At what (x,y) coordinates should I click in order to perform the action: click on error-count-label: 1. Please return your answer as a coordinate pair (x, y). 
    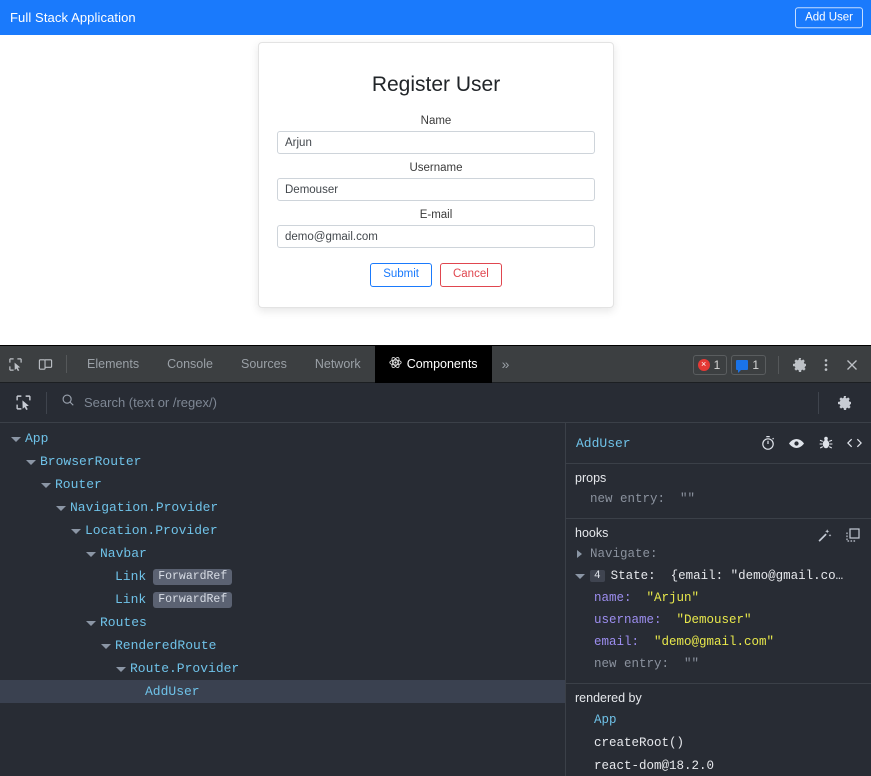
    Looking at the image, I should click on (717, 364).